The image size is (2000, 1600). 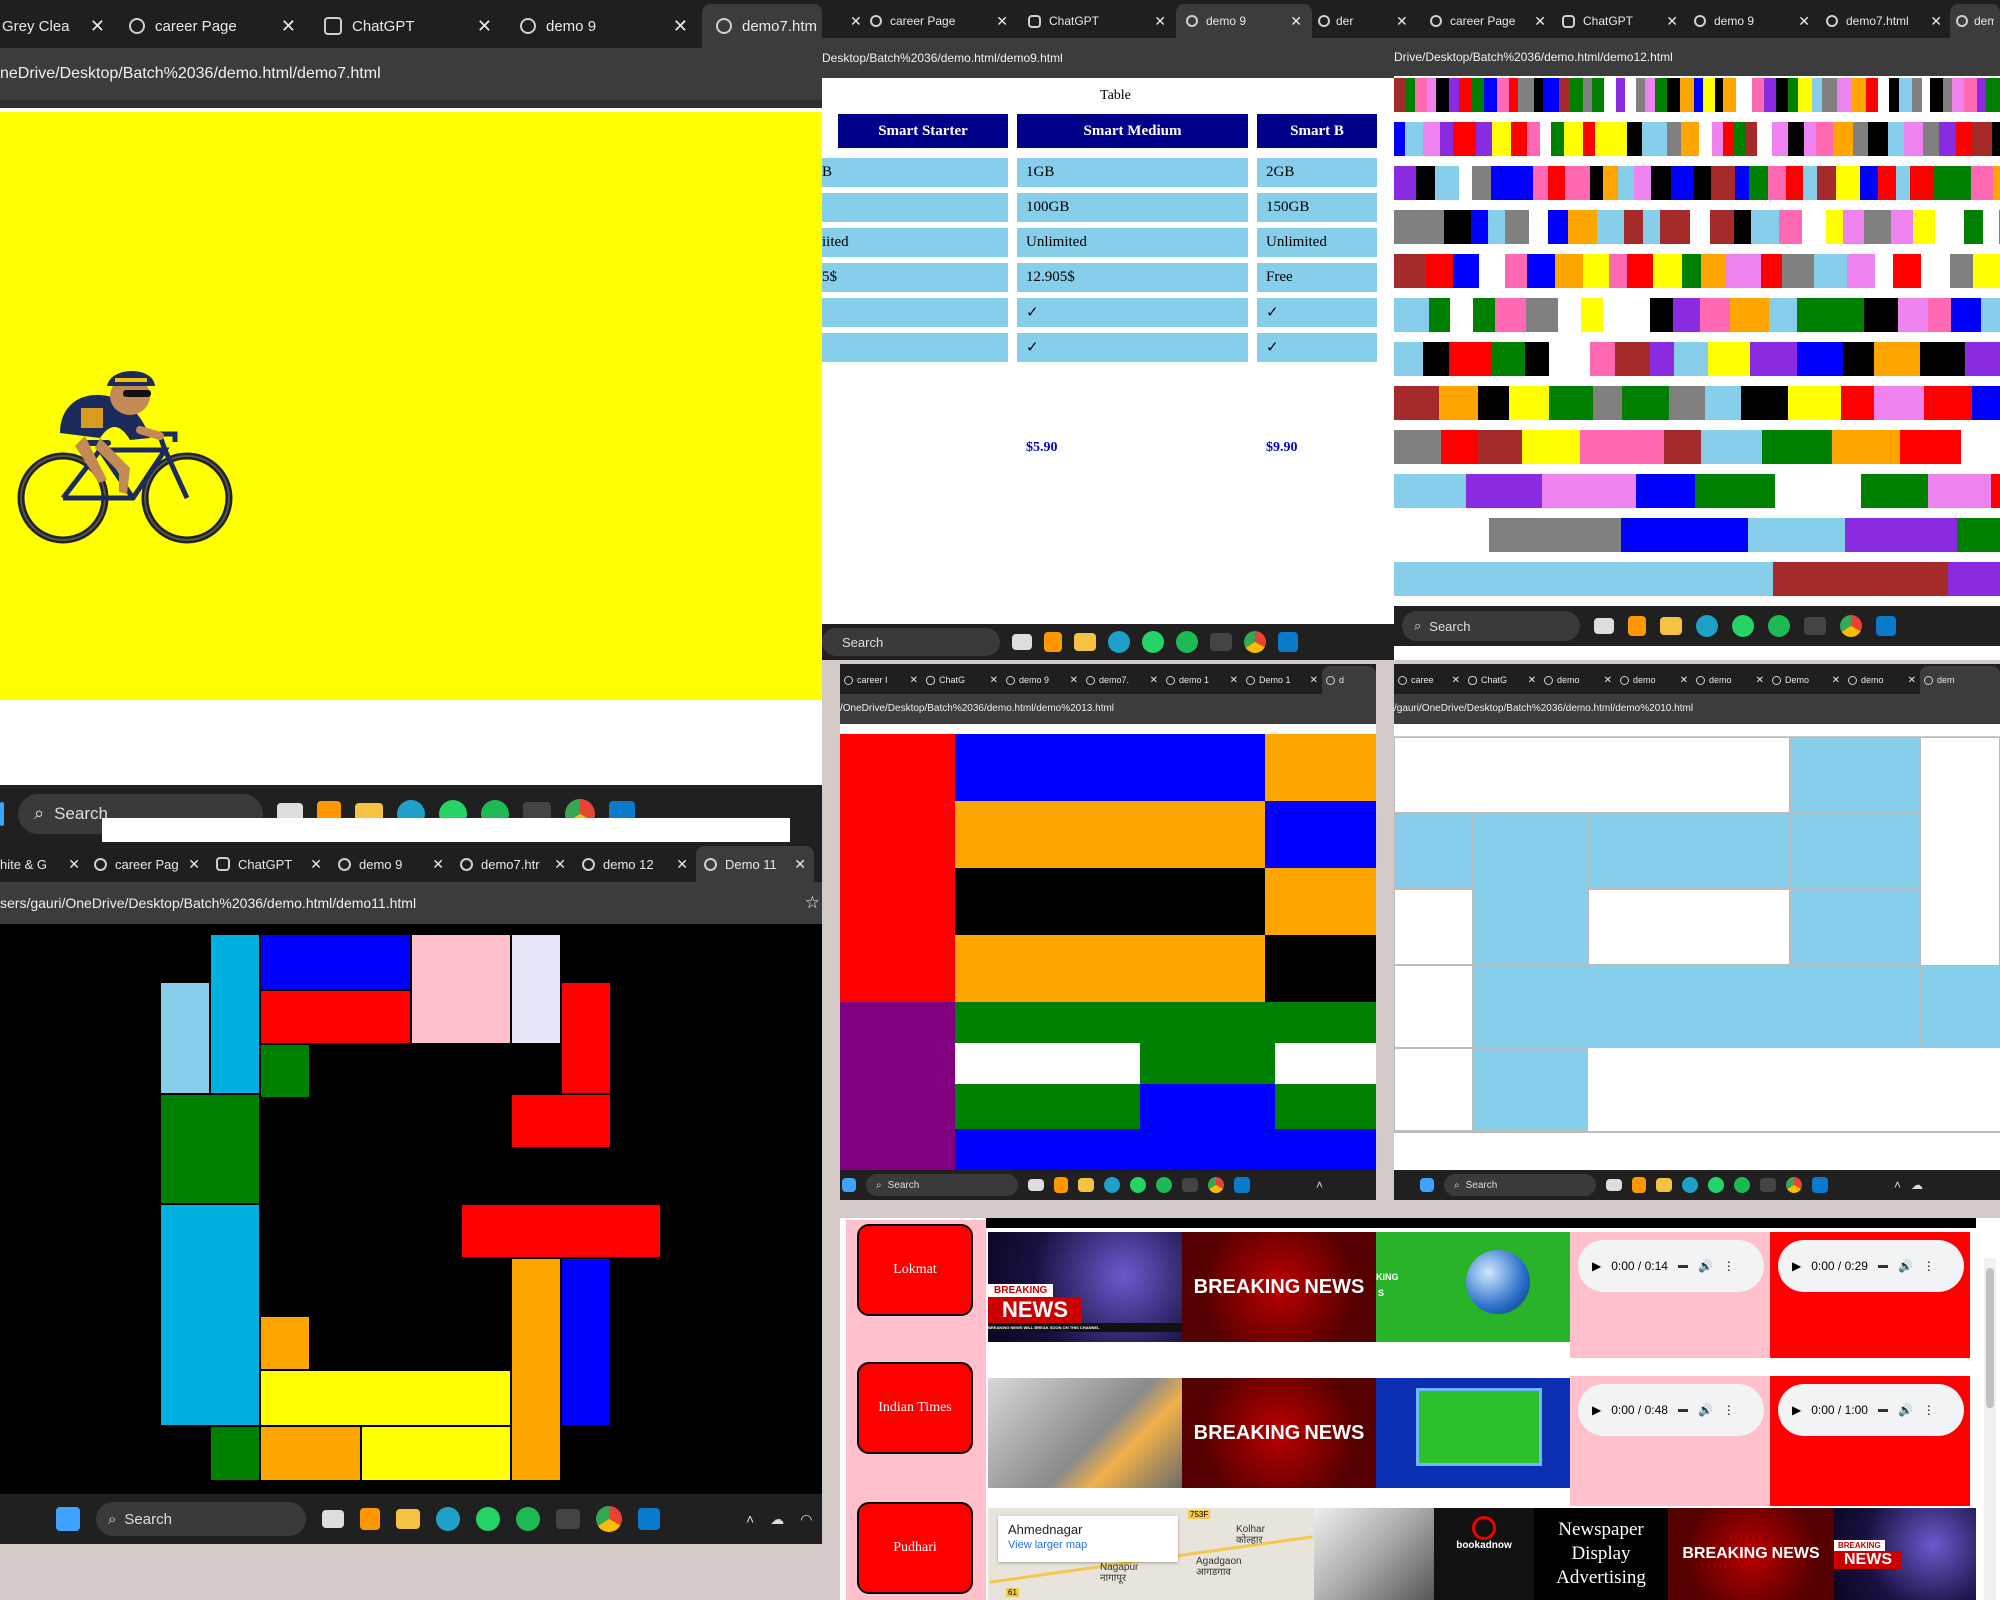 I want to click on tab-demo7: demo7.htr ✕, so click(x=513, y=864).